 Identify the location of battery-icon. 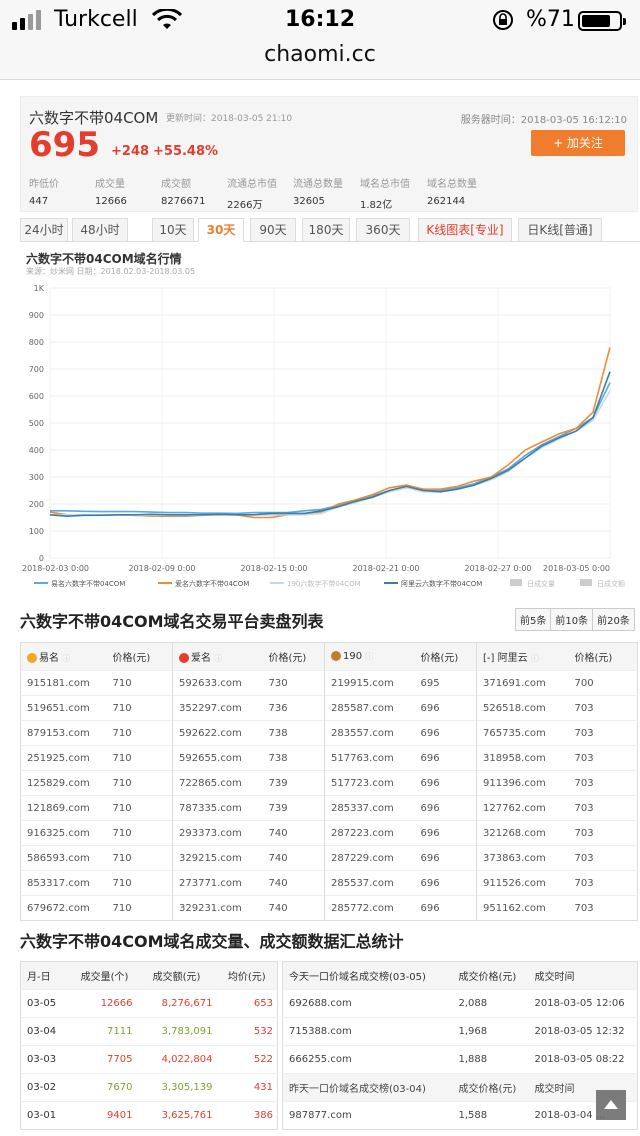
(602, 21).